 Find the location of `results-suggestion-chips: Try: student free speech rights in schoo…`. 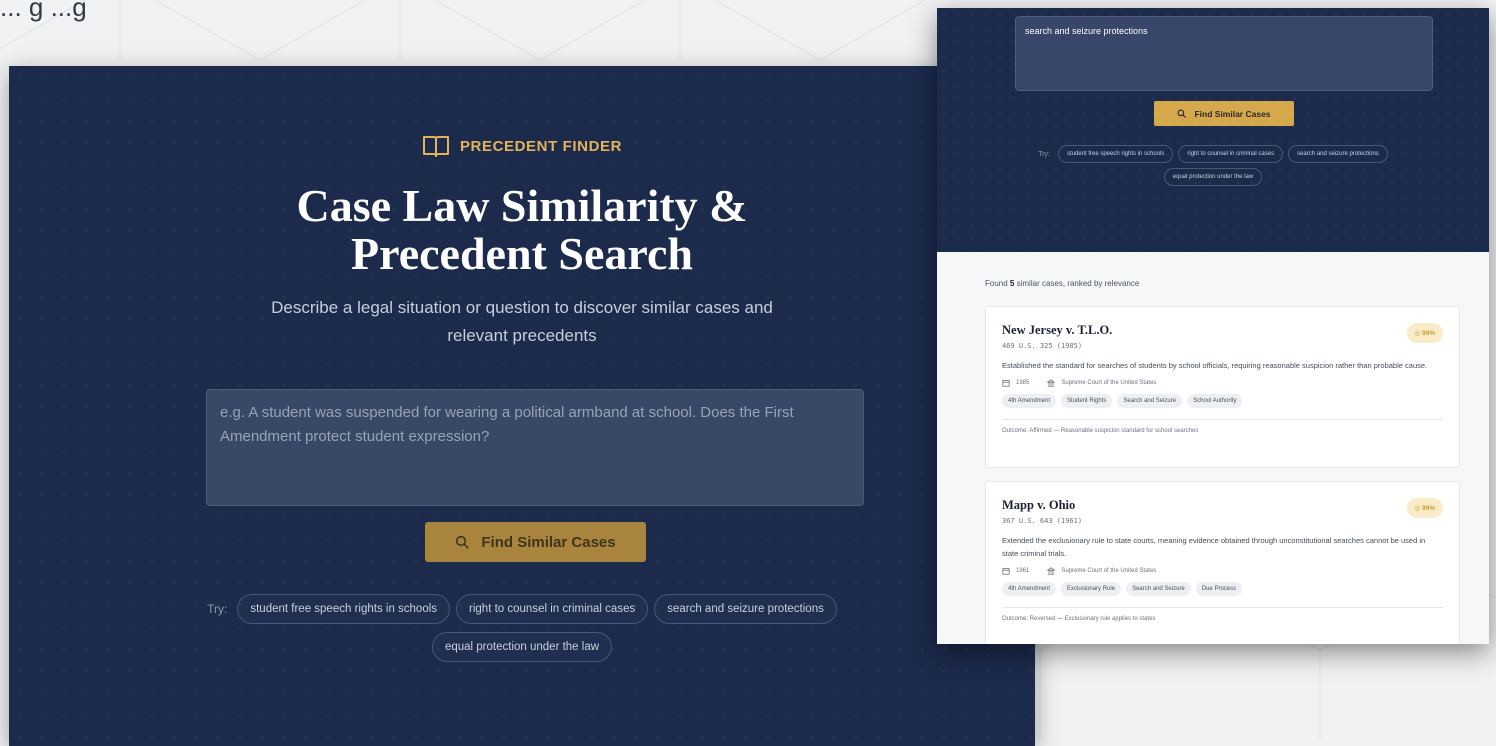

results-suggestion-chips: Try: student free speech rights in schoo… is located at coordinates (1213, 165).